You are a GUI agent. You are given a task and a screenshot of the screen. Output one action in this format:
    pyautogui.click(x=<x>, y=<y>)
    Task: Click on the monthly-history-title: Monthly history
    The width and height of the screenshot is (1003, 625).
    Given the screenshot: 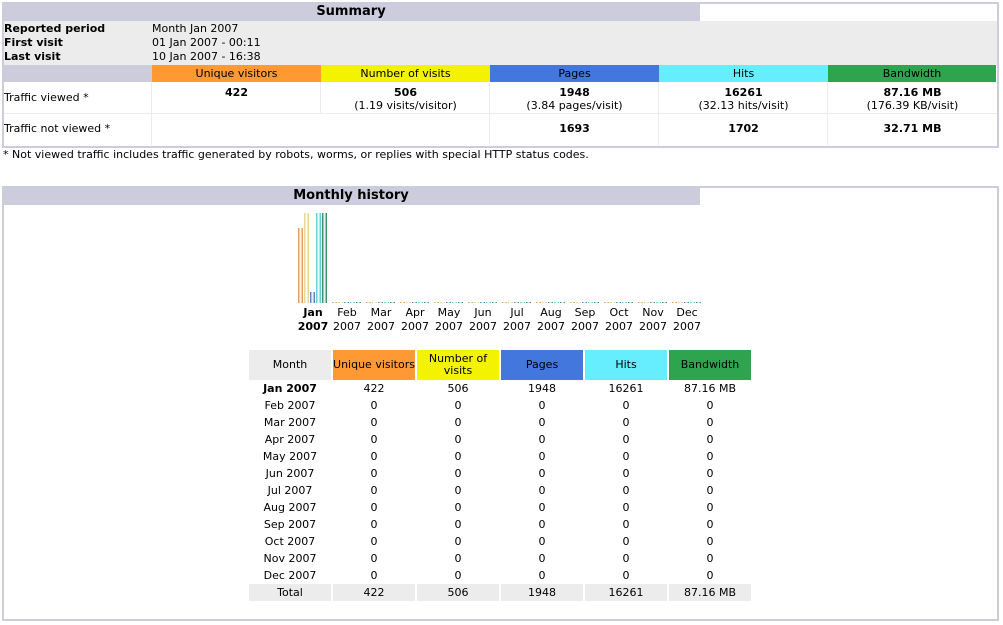 What is the action you would take?
    pyautogui.click(x=351, y=195)
    